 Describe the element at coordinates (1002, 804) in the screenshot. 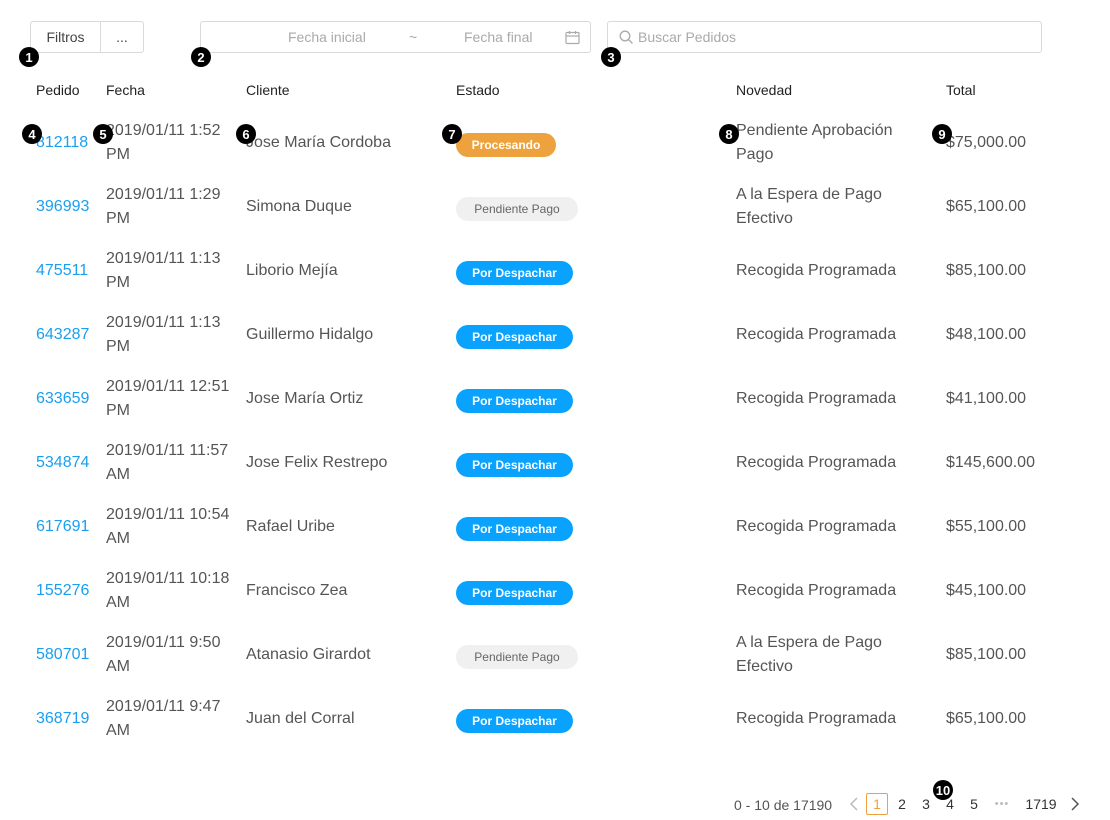

I see `pagination-ellipsis: •••` at that location.